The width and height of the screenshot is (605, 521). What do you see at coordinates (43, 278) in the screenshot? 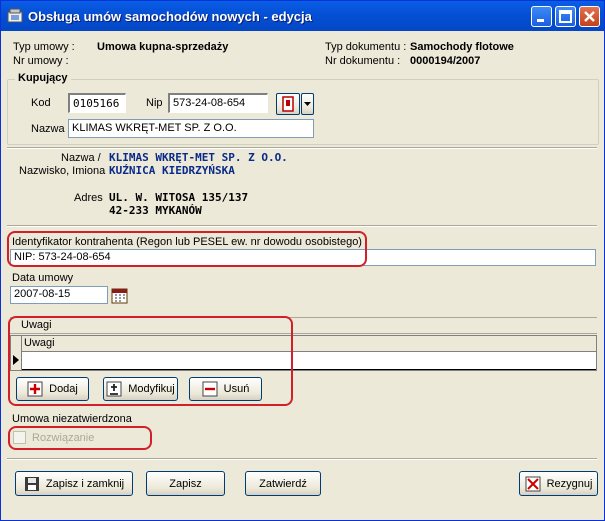
I see `data-umowy-label: Data umowy` at bounding box center [43, 278].